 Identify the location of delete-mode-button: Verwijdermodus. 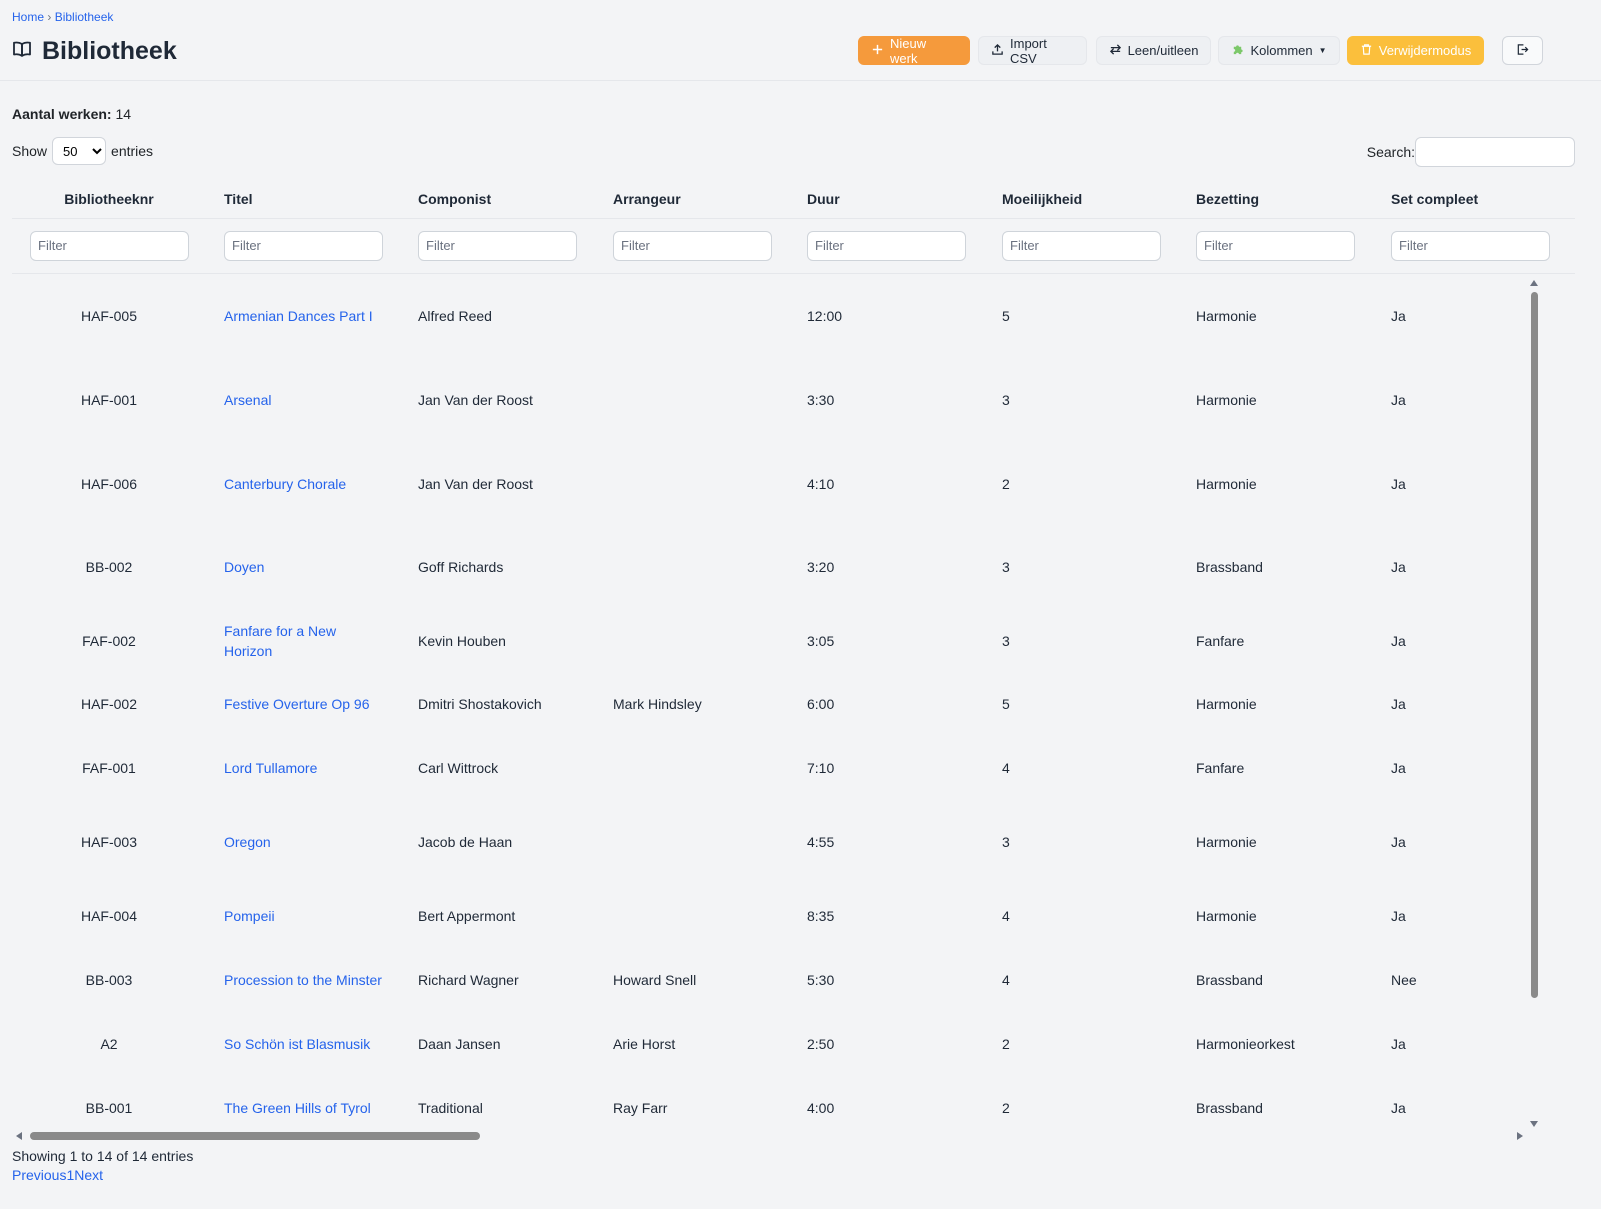
(1415, 50).